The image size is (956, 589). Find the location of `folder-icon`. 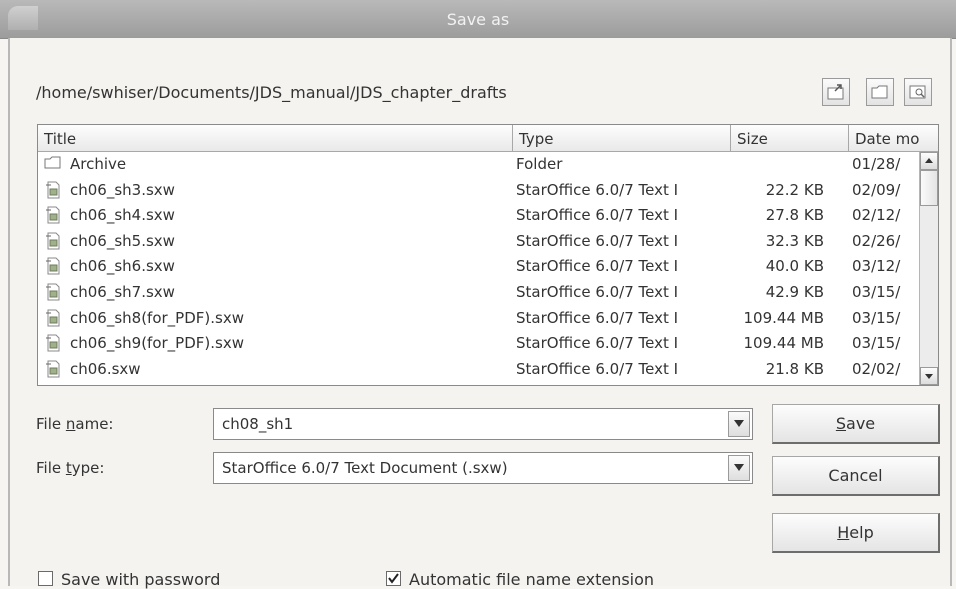

folder-icon is located at coordinates (52, 162).